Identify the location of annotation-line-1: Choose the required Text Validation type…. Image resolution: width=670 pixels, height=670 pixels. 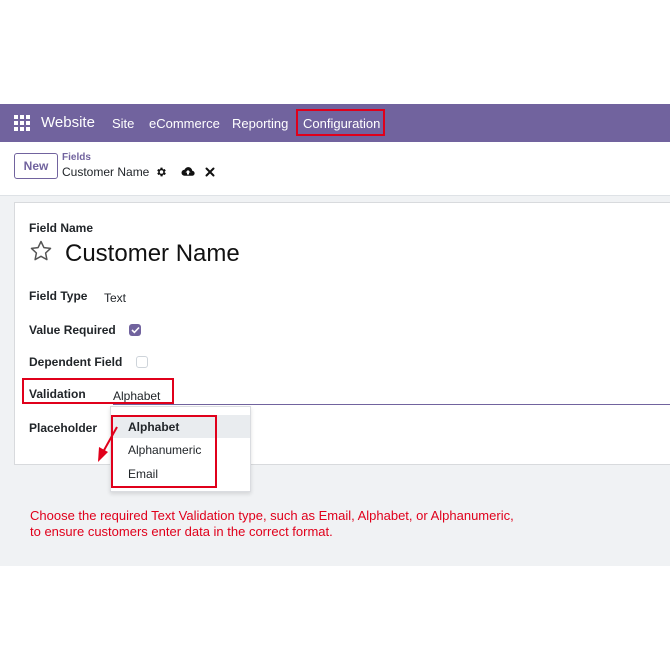
(272, 515).